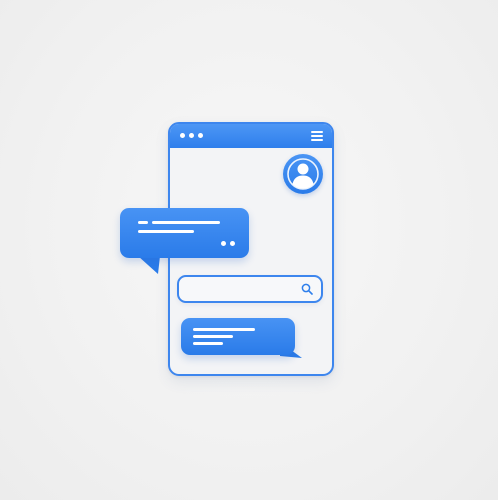 The image size is (498, 500). I want to click on phone-header-bar, so click(251, 136).